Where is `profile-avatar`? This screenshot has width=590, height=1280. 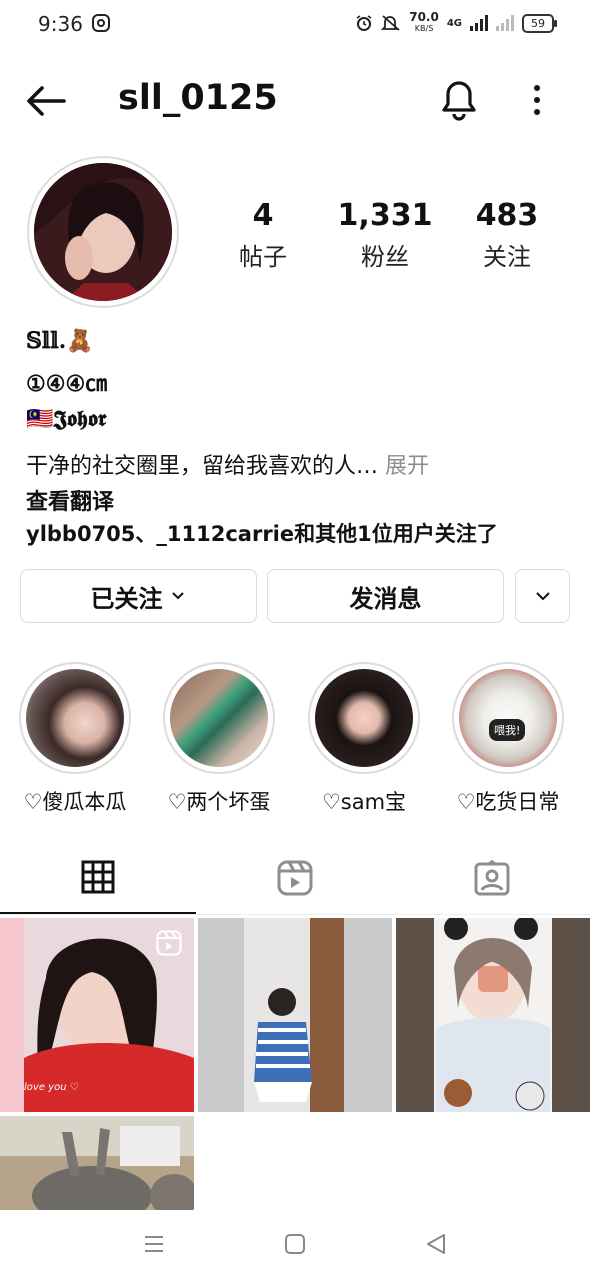 profile-avatar is located at coordinates (103, 232).